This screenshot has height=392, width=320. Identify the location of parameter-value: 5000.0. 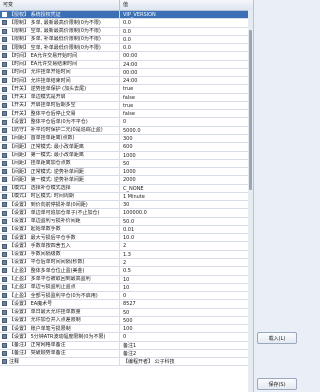
(186, 130).